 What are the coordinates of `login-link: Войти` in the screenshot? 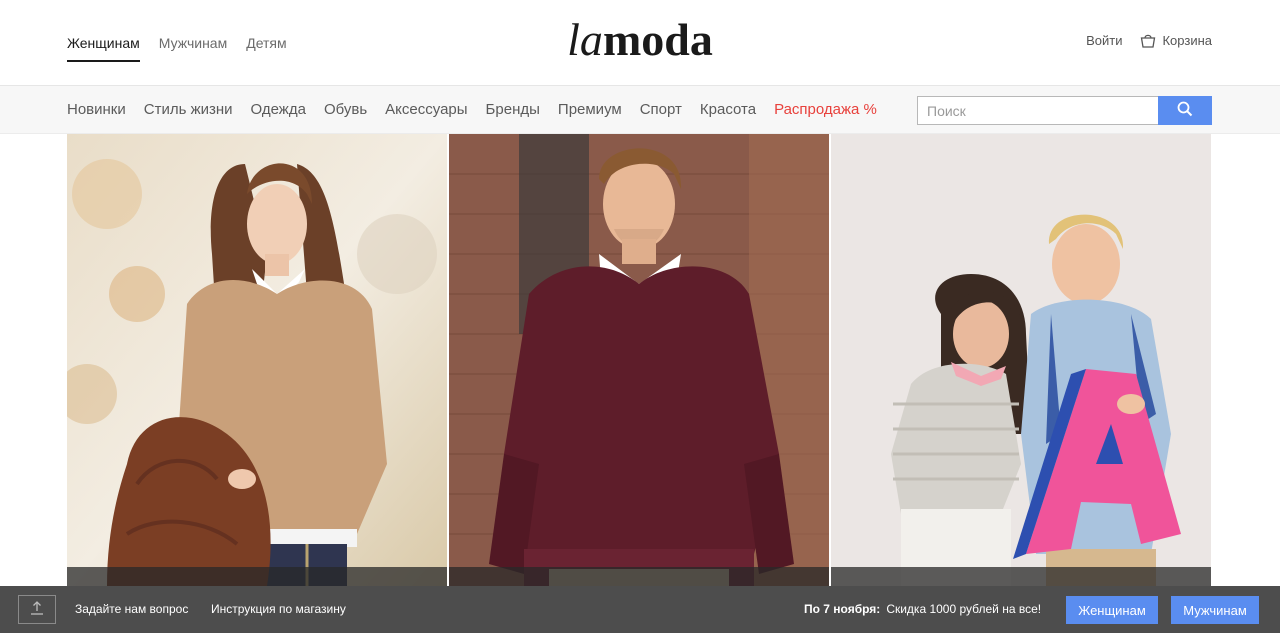 It's located at (1104, 40).